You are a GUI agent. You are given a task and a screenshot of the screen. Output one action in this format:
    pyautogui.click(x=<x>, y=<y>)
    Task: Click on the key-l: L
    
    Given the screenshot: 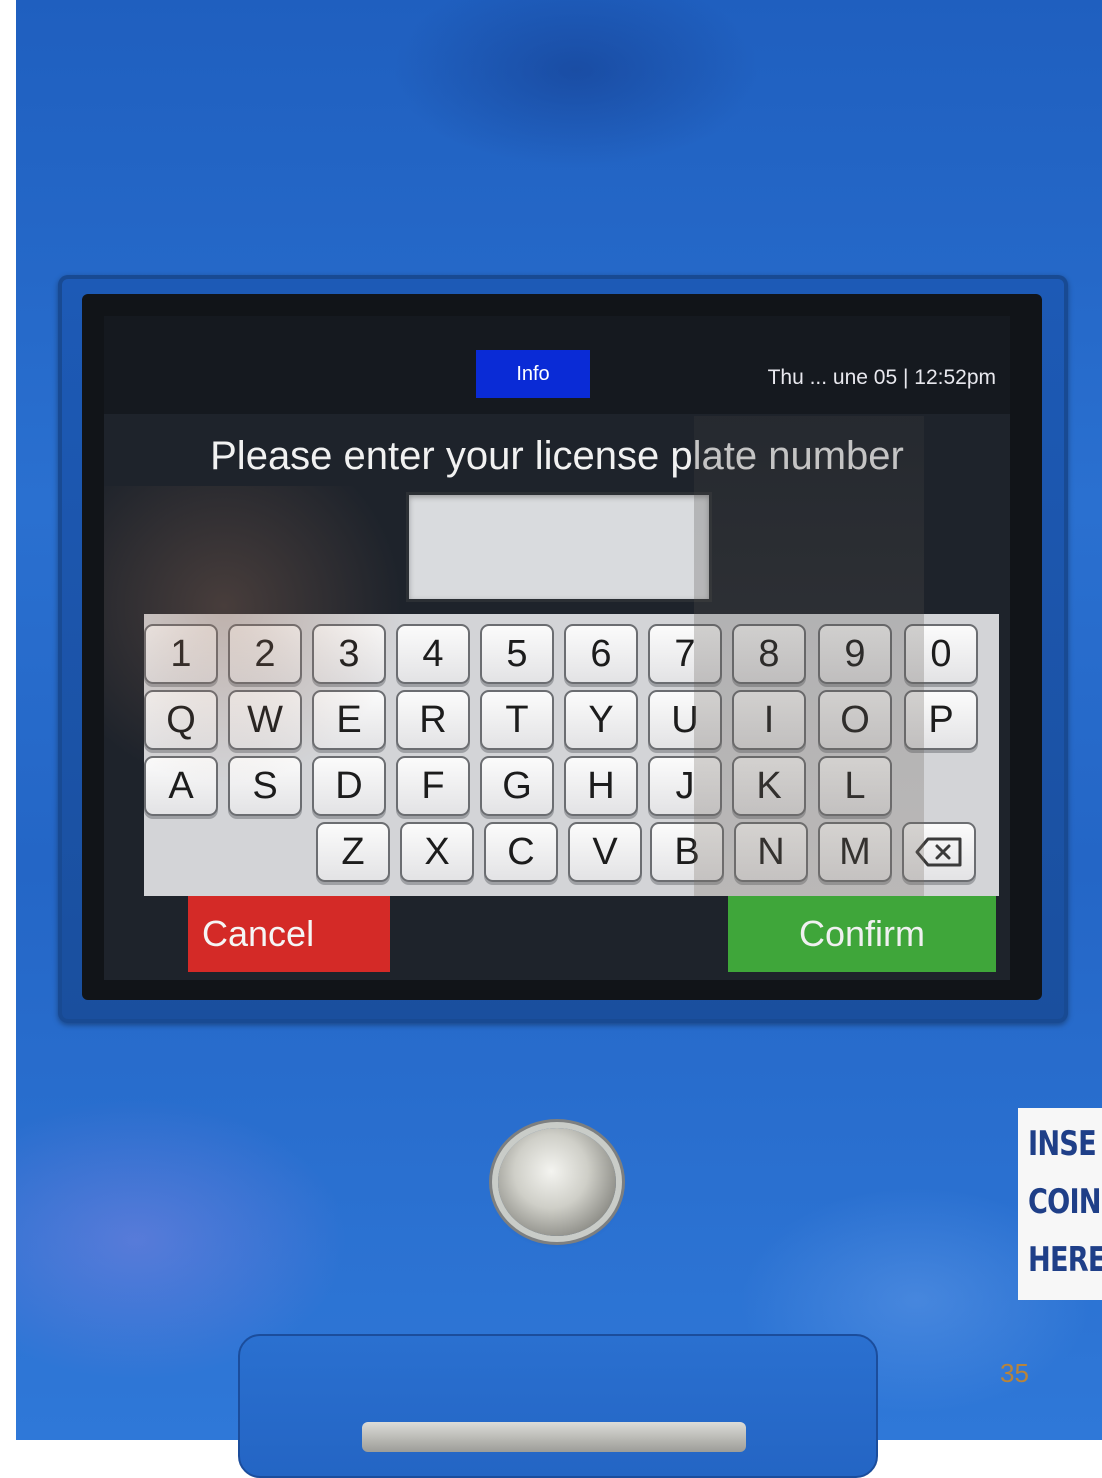 What is the action you would take?
    pyautogui.click(x=855, y=786)
    